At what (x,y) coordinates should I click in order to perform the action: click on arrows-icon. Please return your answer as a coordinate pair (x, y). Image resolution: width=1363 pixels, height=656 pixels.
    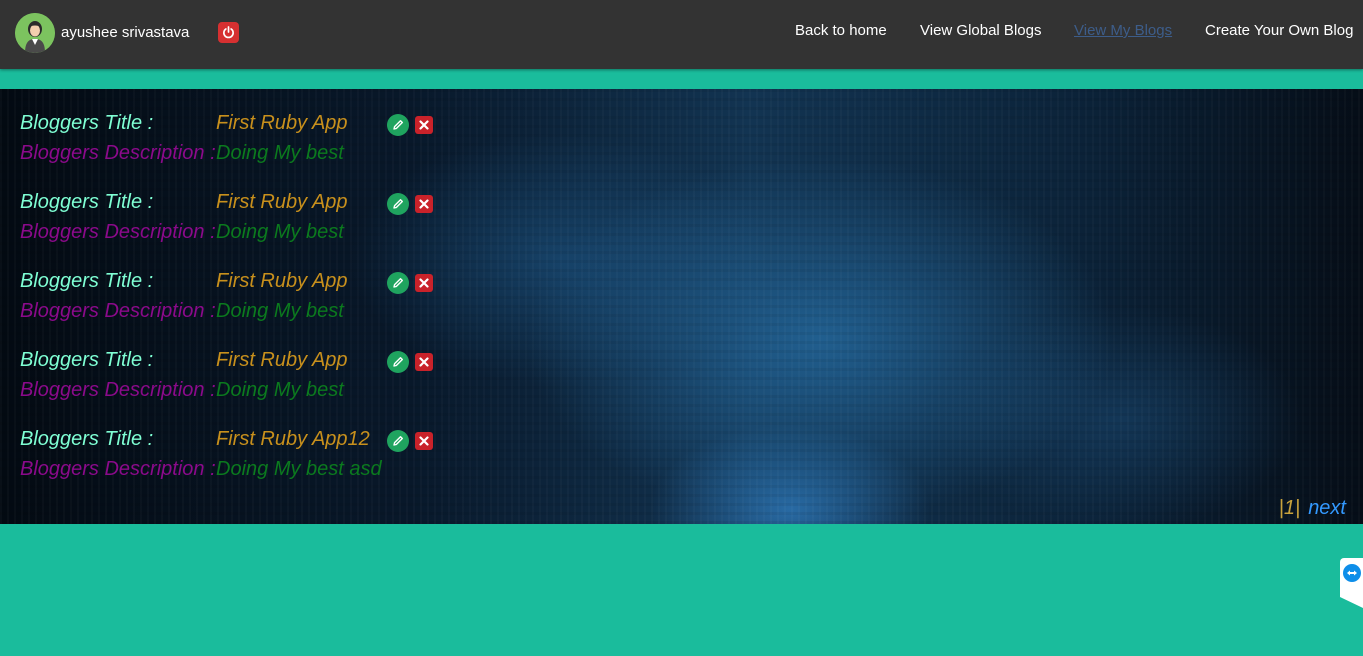
    Looking at the image, I should click on (1352, 573).